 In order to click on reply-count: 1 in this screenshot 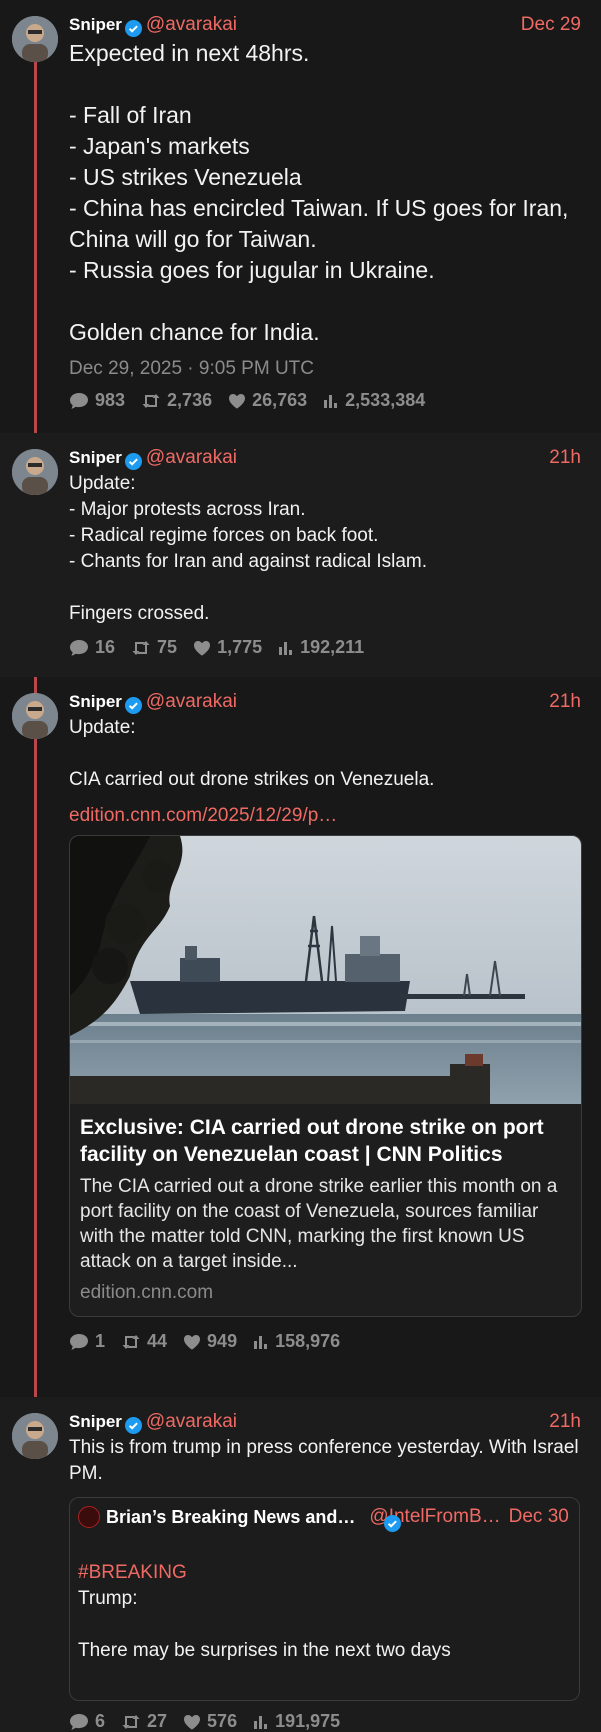, I will do `click(100, 1341)`.